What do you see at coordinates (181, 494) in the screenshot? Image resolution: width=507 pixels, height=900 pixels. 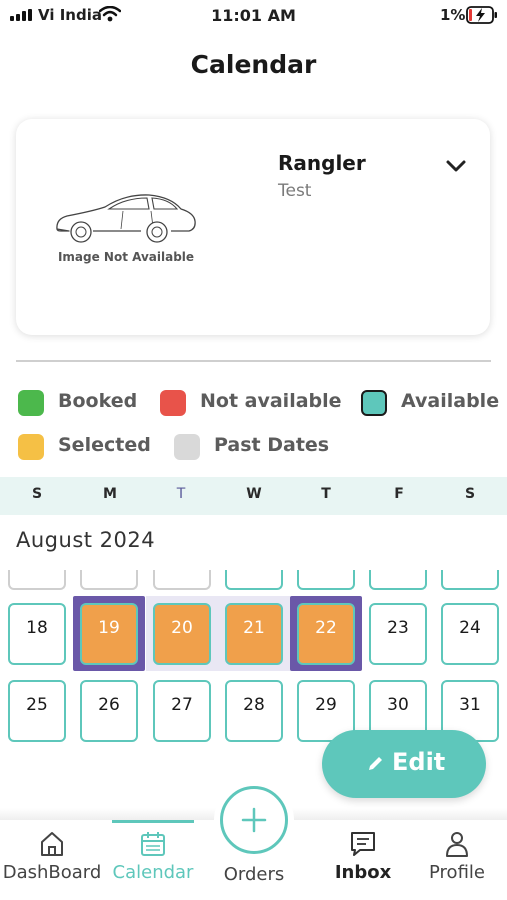 I see `weekday-tue: T` at bounding box center [181, 494].